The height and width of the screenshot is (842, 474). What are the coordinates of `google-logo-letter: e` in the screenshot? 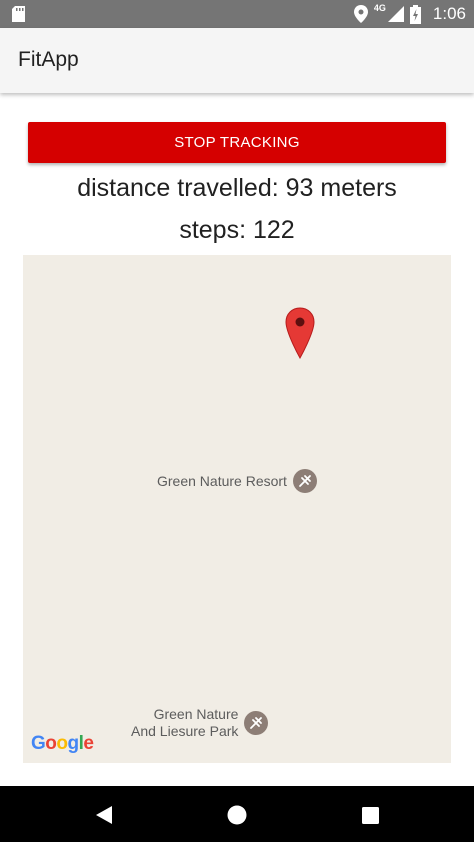 It's located at (88, 743).